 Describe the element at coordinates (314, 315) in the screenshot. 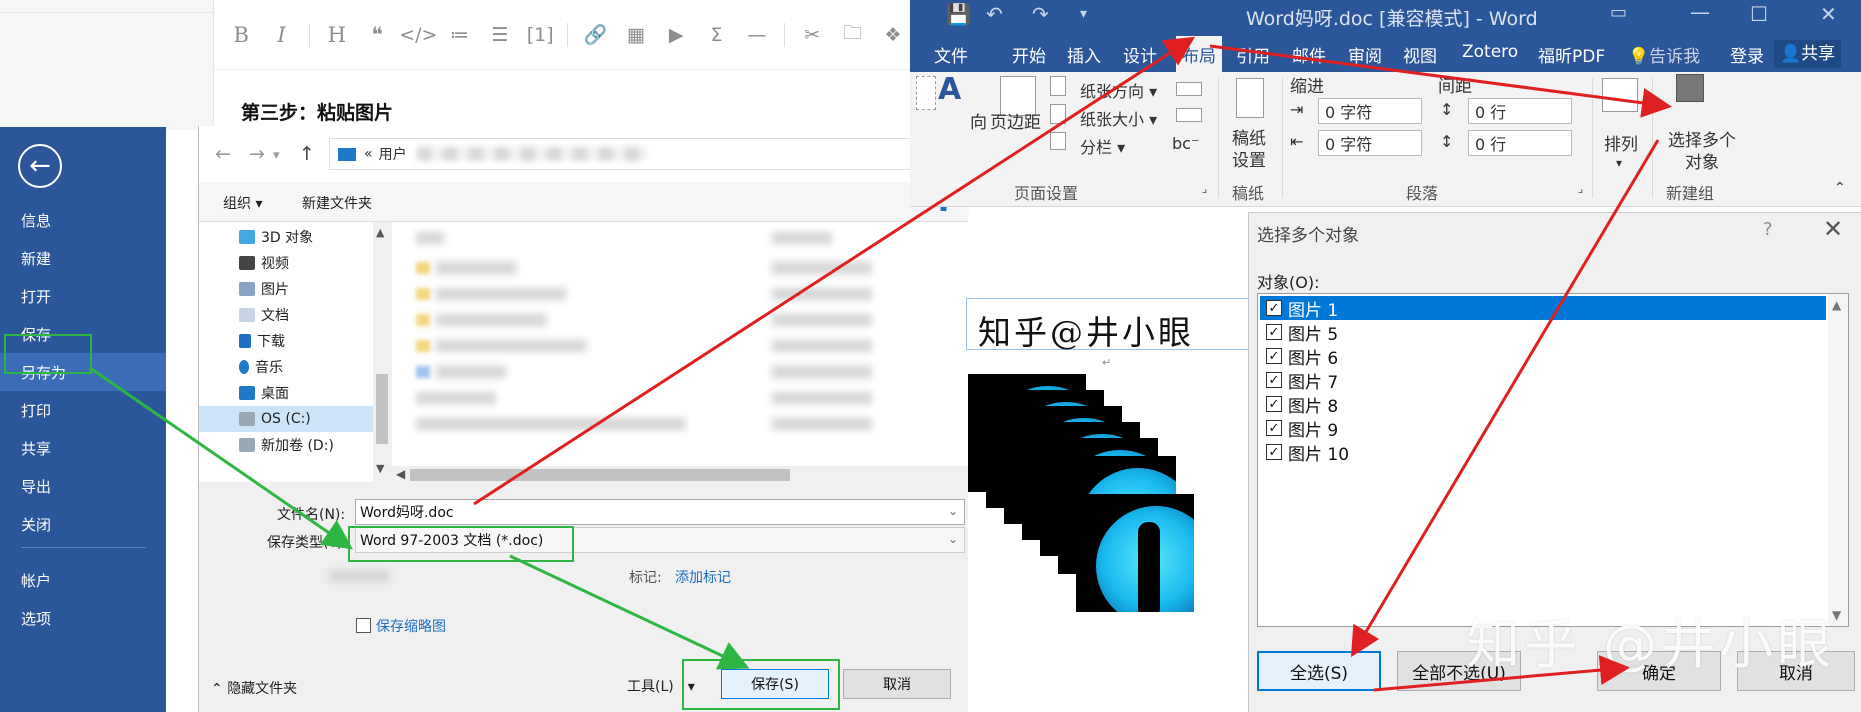

I see `nav-item-documents: 文档` at that location.